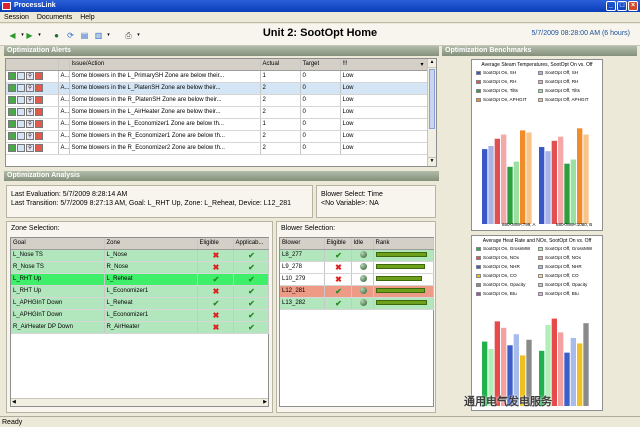 The height and width of the screenshot is (427, 640). Describe the element at coordinates (563, 257) in the screenshot. I see `legend-label: SootOpt Off, NOx` at that location.